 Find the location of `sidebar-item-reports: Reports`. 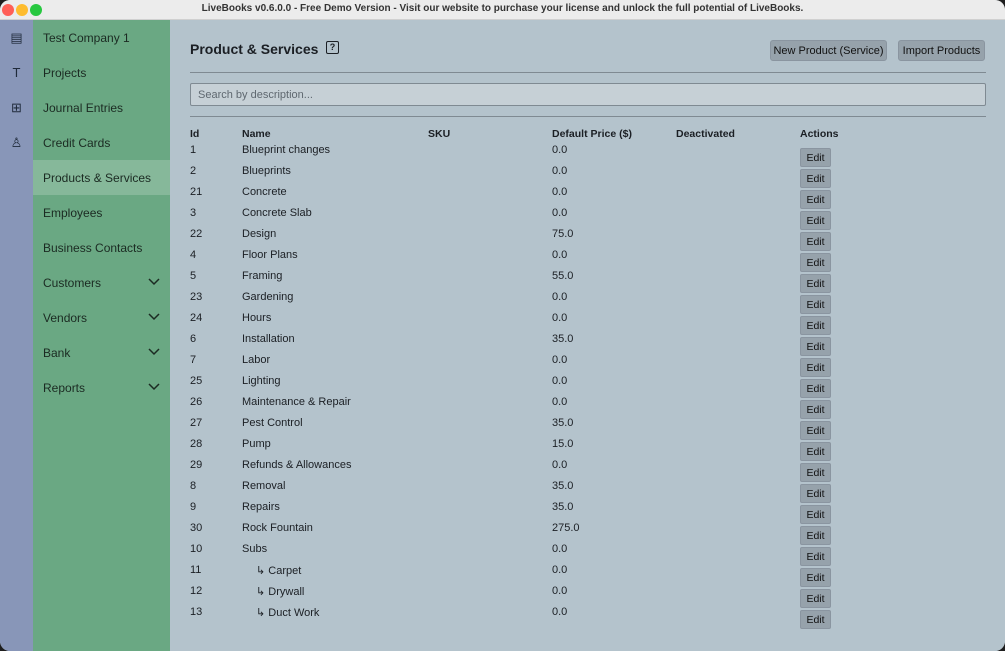

sidebar-item-reports: Reports is located at coordinates (101, 387).